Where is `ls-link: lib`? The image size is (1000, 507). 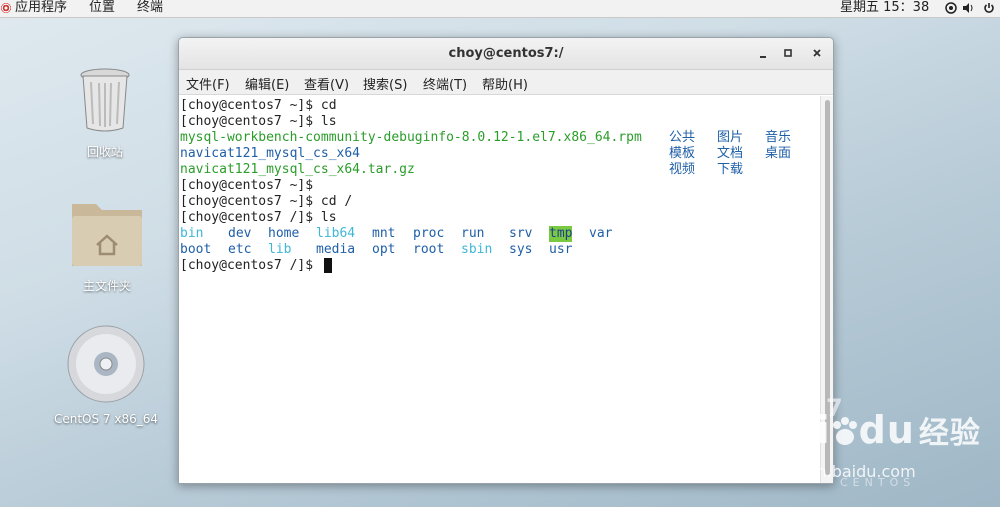 ls-link: lib is located at coordinates (280, 249).